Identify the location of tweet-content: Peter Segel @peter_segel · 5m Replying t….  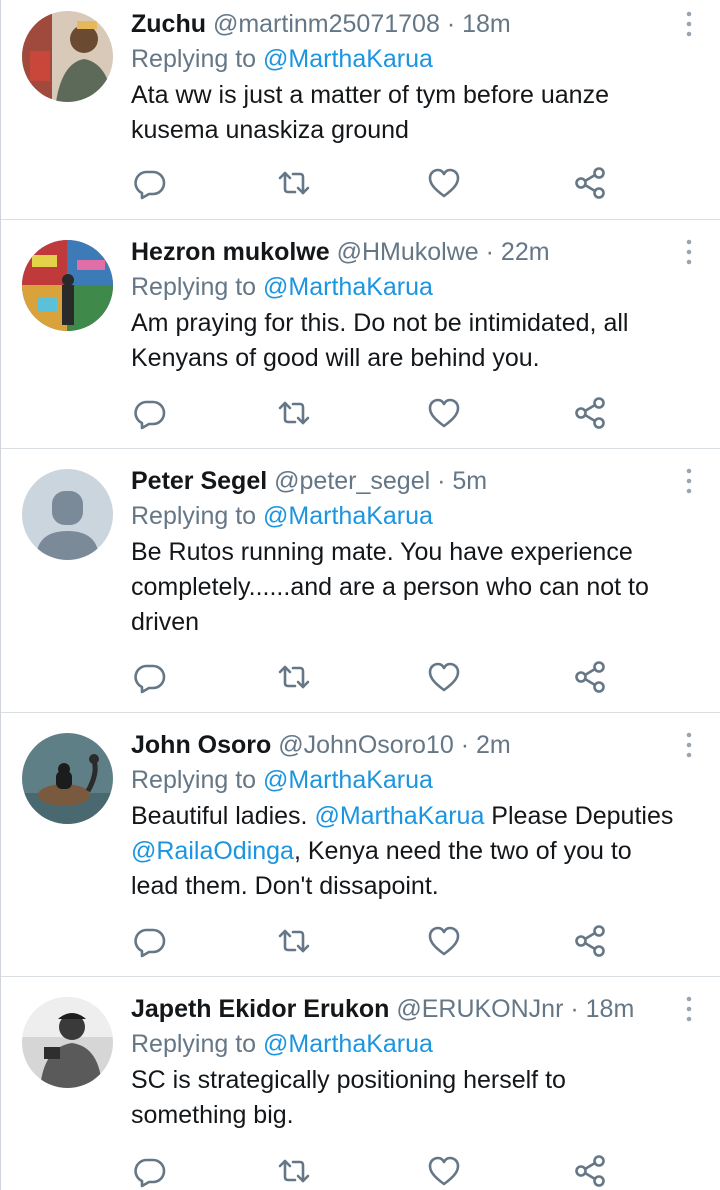
(406, 552).